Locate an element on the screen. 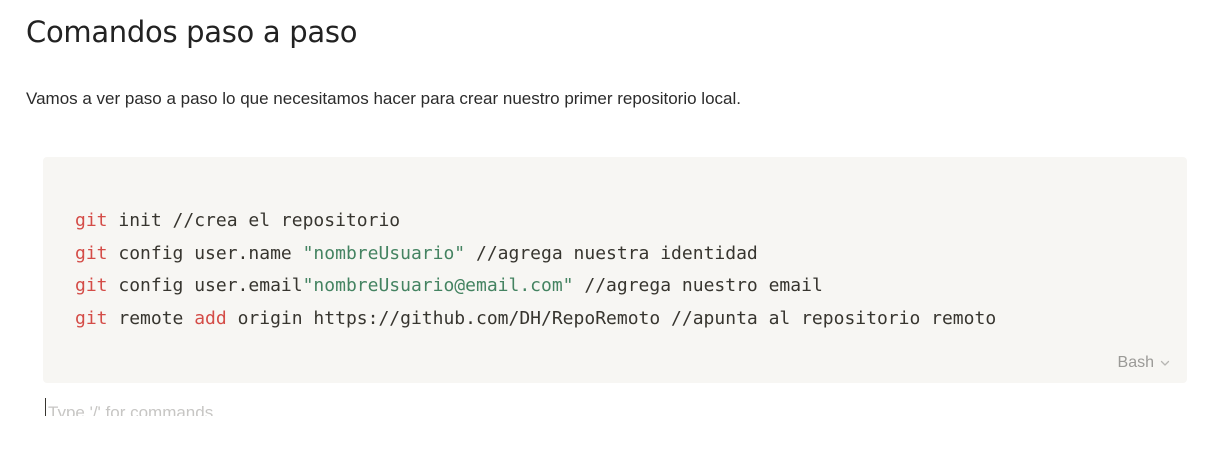  language-select: Bash is located at coordinates (1144, 363).